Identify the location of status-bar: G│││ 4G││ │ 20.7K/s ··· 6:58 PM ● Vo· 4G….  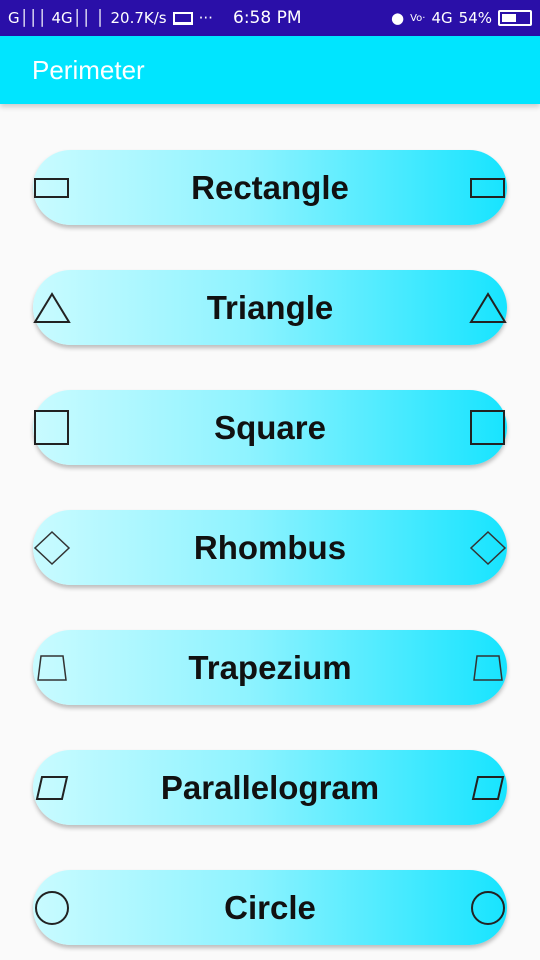
(270, 18).